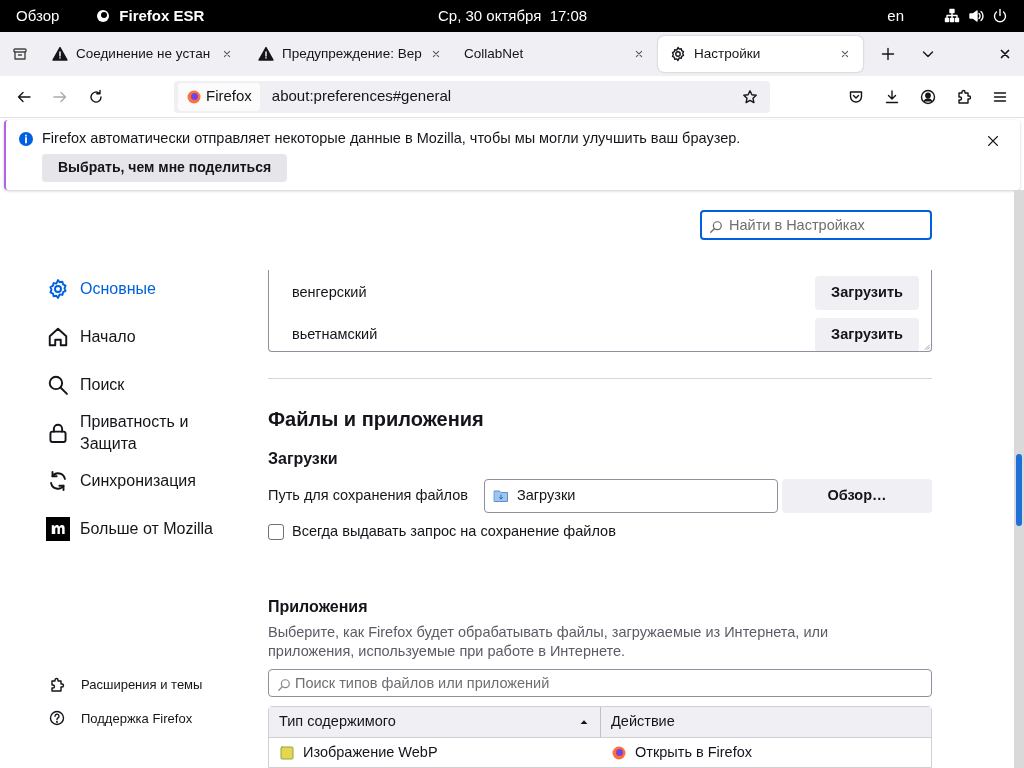  I want to click on image-file-icon, so click(287, 752).